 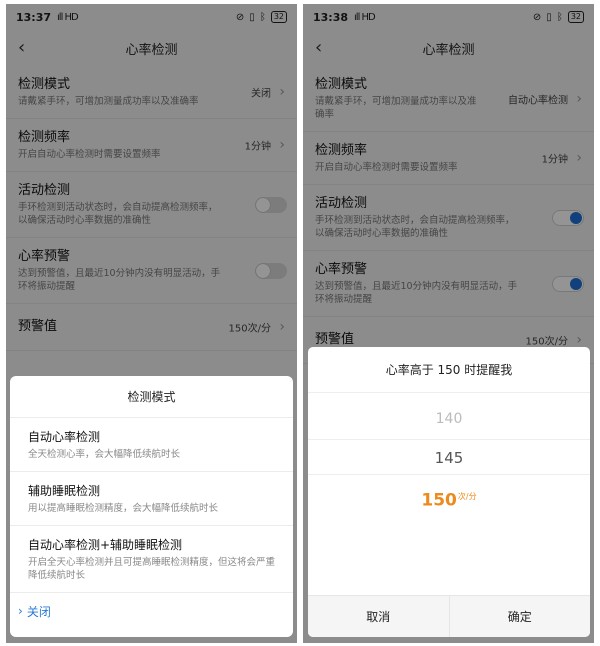 What do you see at coordinates (261, 94) in the screenshot?
I see `row-value: 关闭` at bounding box center [261, 94].